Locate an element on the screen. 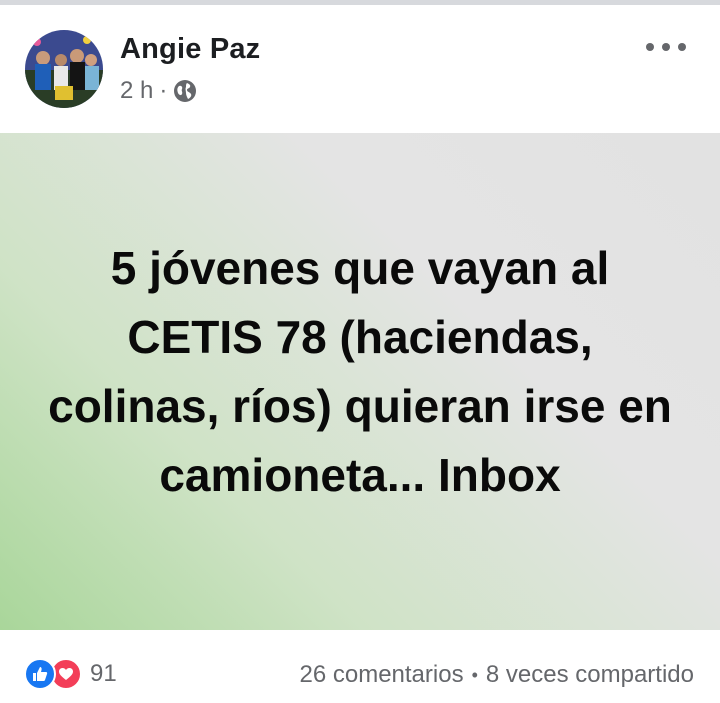  engagement-stats: 26 comentarios • 8 veces compartido is located at coordinates (496, 675).